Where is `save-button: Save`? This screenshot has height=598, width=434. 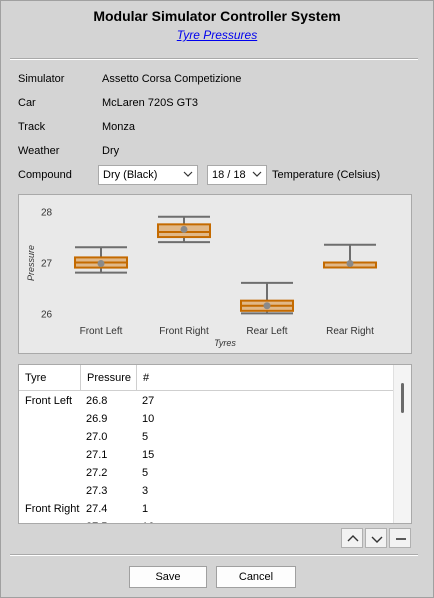
save-button: Save is located at coordinates (168, 577).